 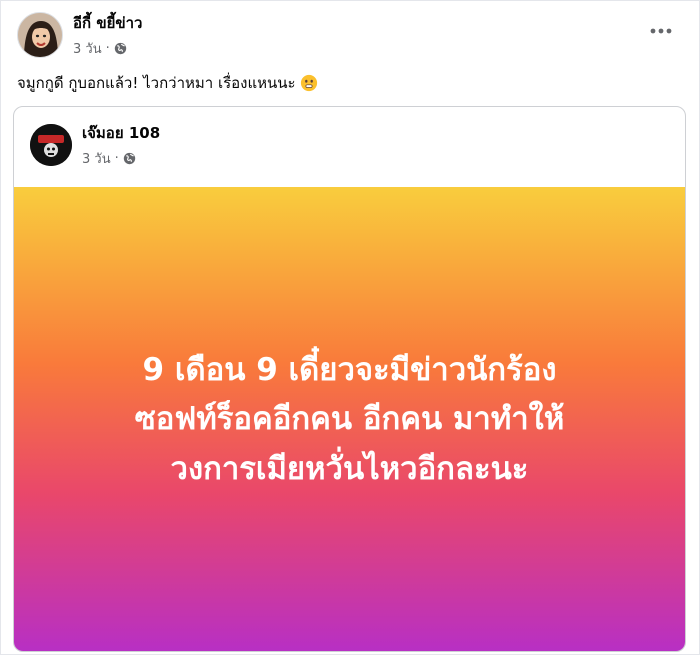 What do you see at coordinates (349, 369) in the screenshot?
I see `post-text-line: 9 เดือน 9 เดี๋ยวจะมีข่าวนักร้อง` at bounding box center [349, 369].